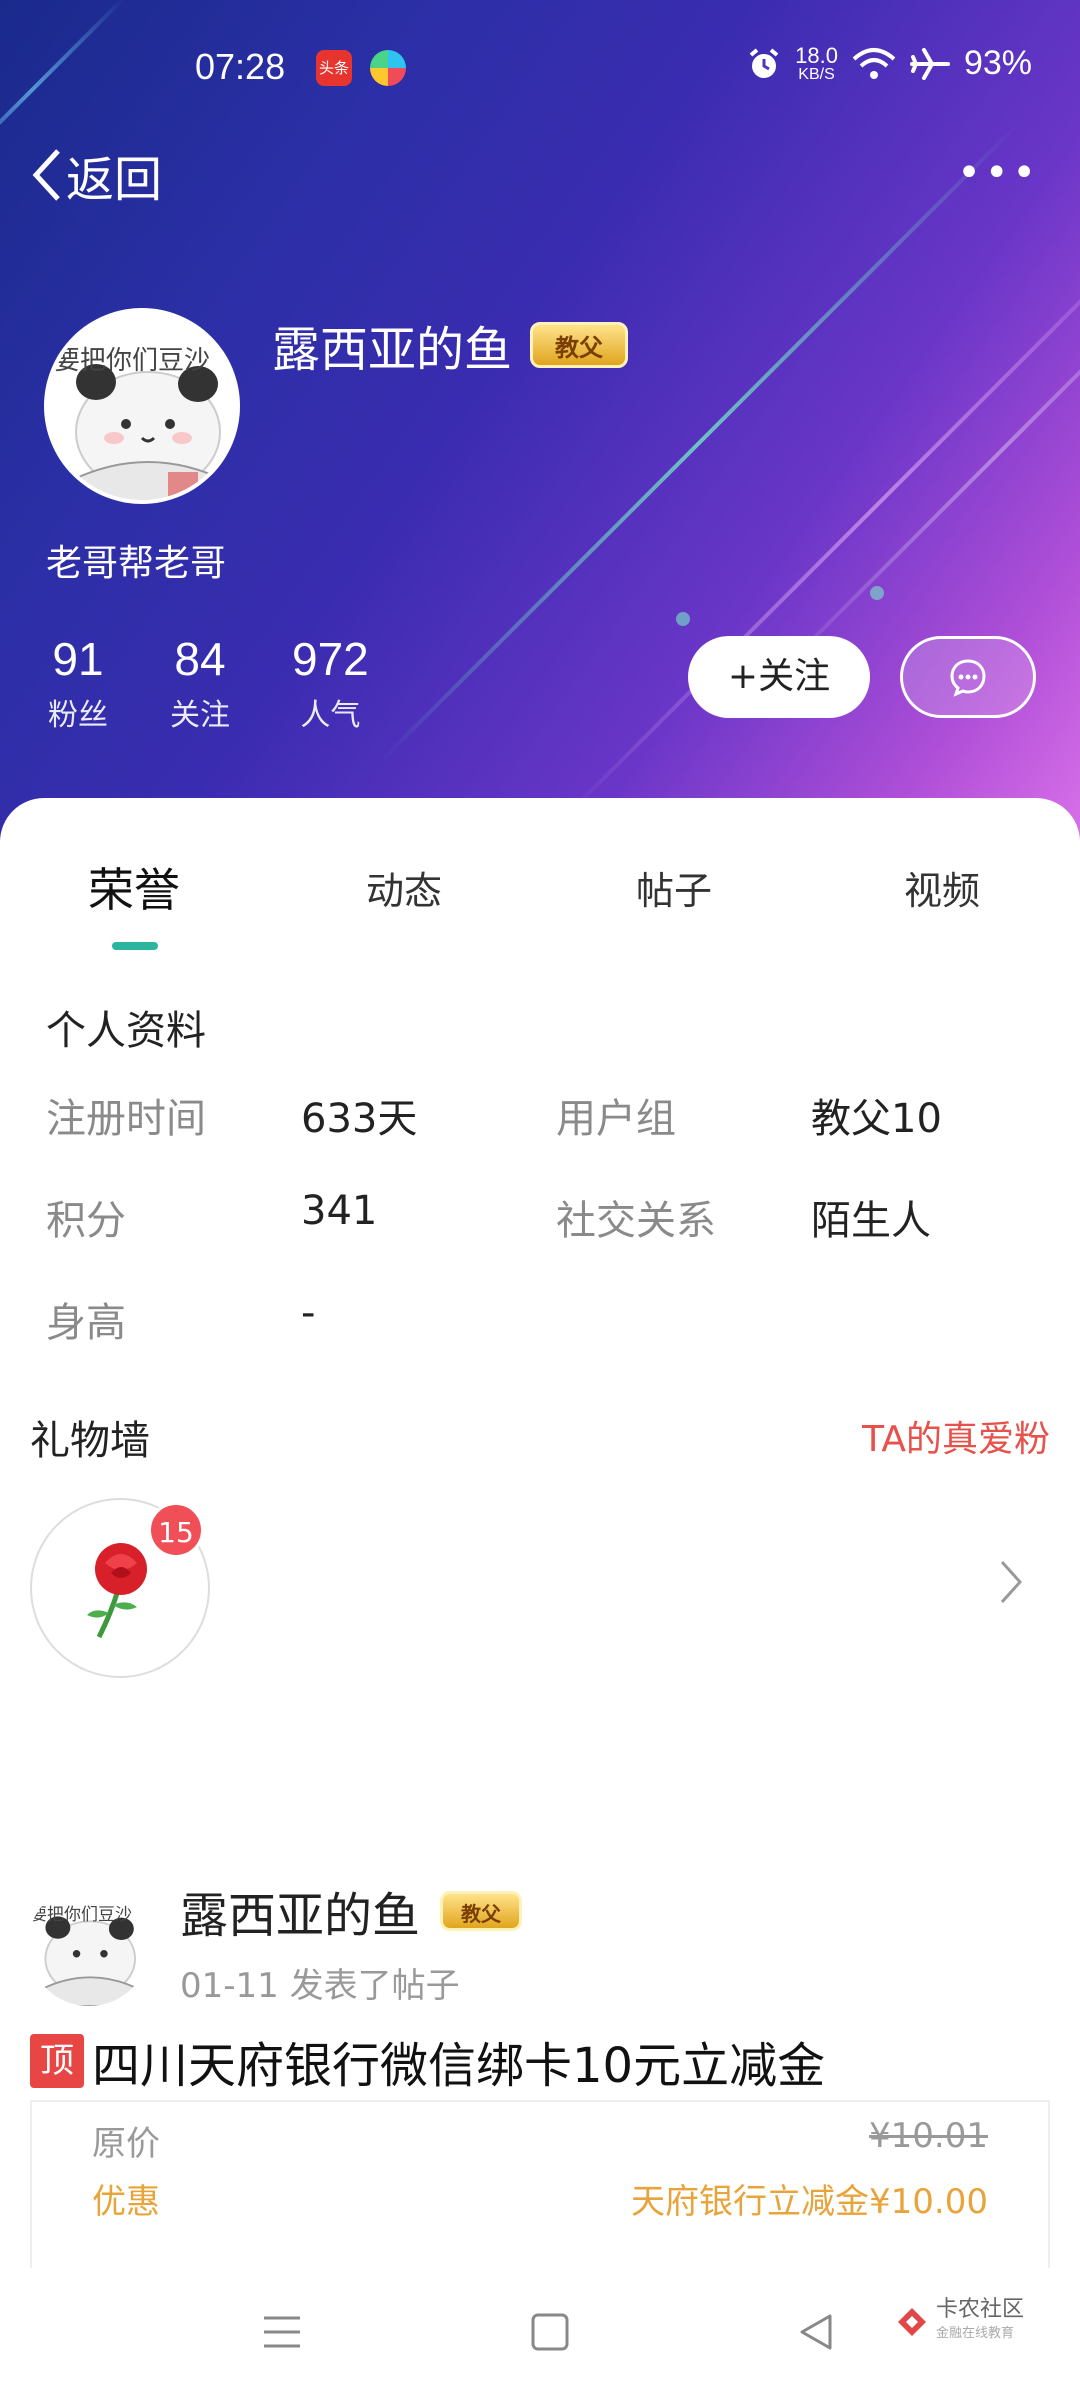 This screenshot has height=2400, width=1080. What do you see at coordinates (764, 62) in the screenshot?
I see `alarm-icon` at bounding box center [764, 62].